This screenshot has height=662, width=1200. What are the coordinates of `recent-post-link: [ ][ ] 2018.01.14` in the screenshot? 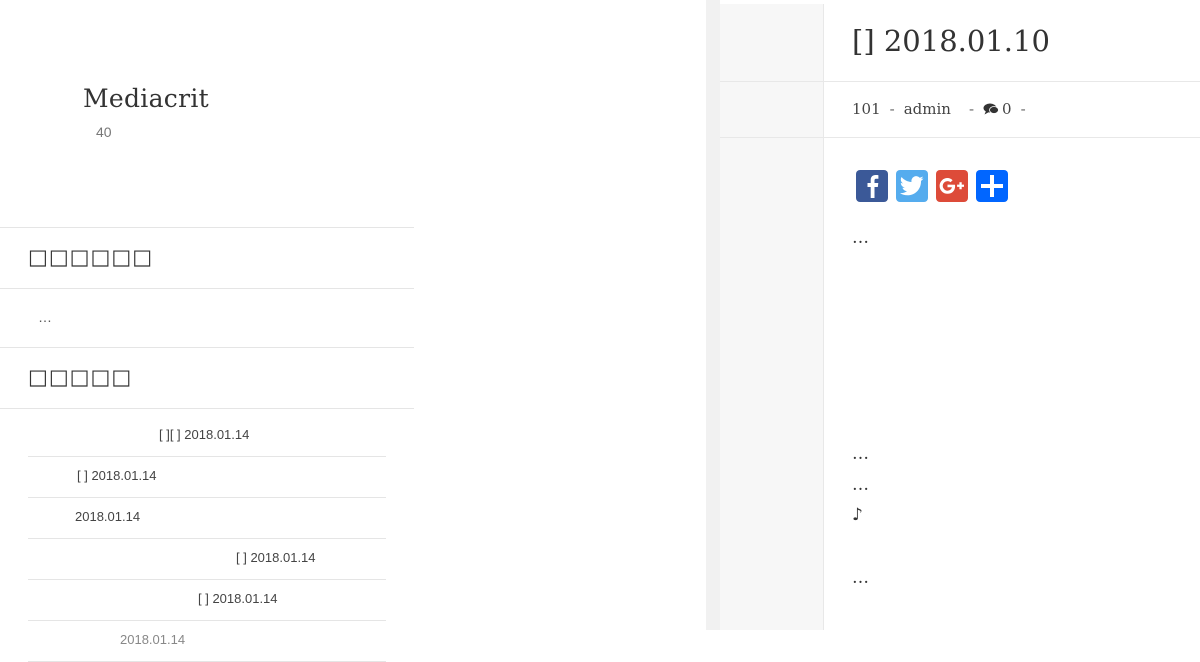 It's located at (204, 434).